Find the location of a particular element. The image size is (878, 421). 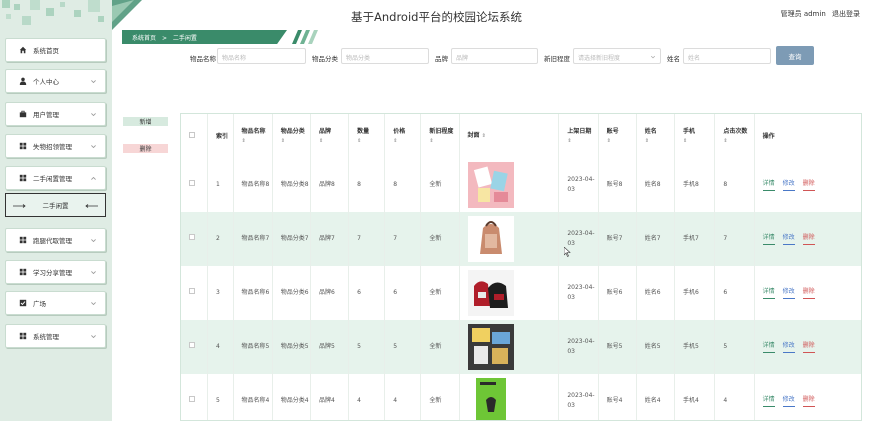

sidebar-item-errand: 跑腿代取管理 is located at coordinates (55, 240).